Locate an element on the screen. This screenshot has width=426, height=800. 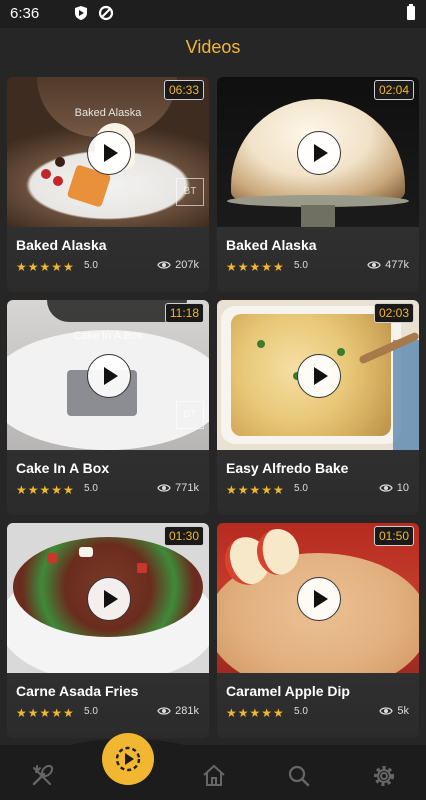
app-header: Videos is located at coordinates (213, 48).